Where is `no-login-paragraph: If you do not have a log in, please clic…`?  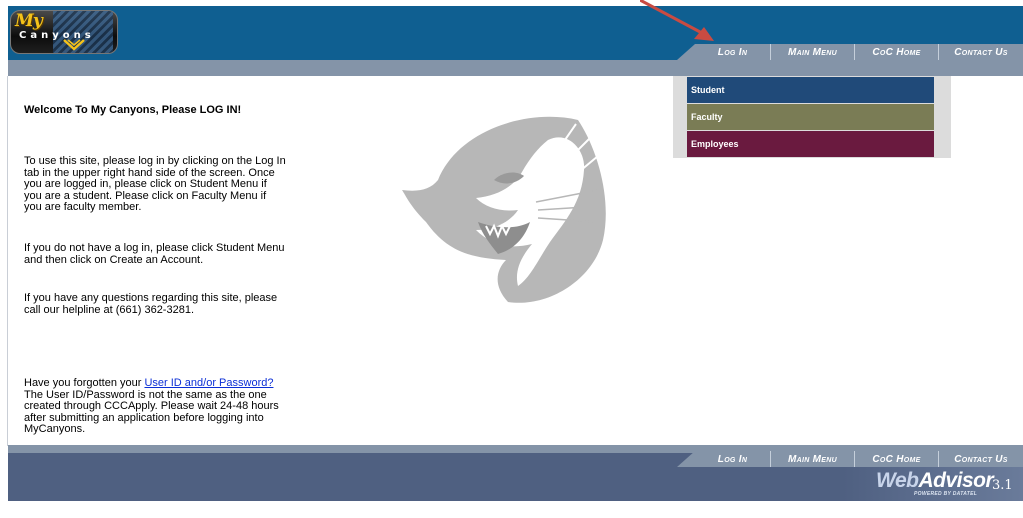 no-login-paragraph: If you do not have a log in, please clic… is located at coordinates (154, 254).